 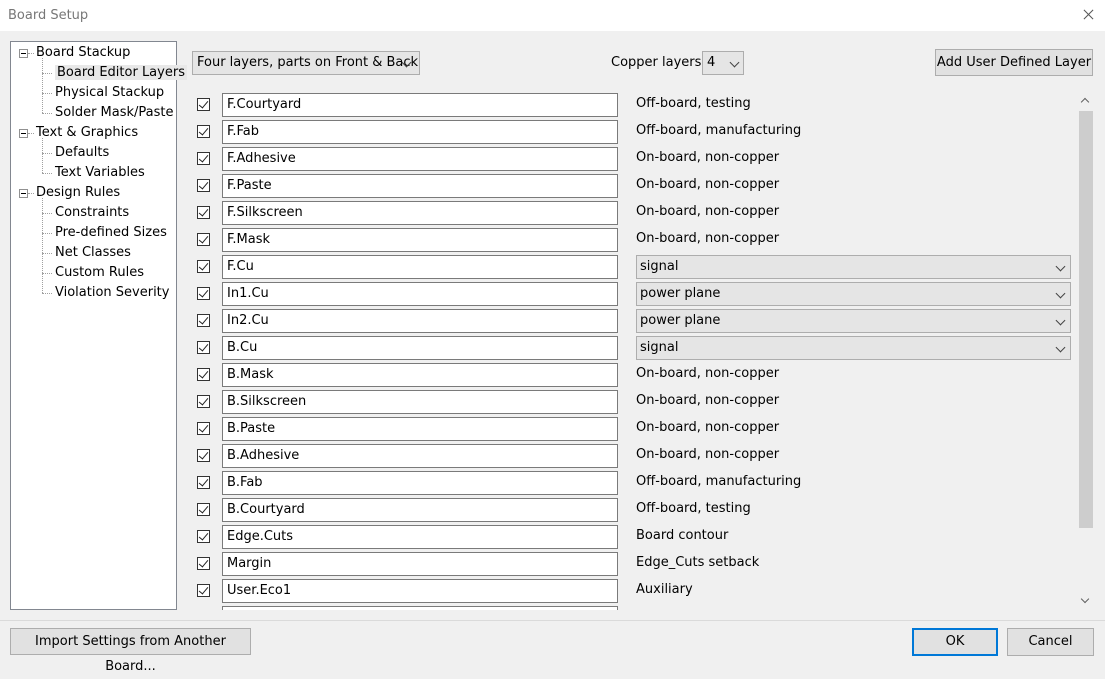 I want to click on layer-name-input: Margin, so click(x=420, y=564).